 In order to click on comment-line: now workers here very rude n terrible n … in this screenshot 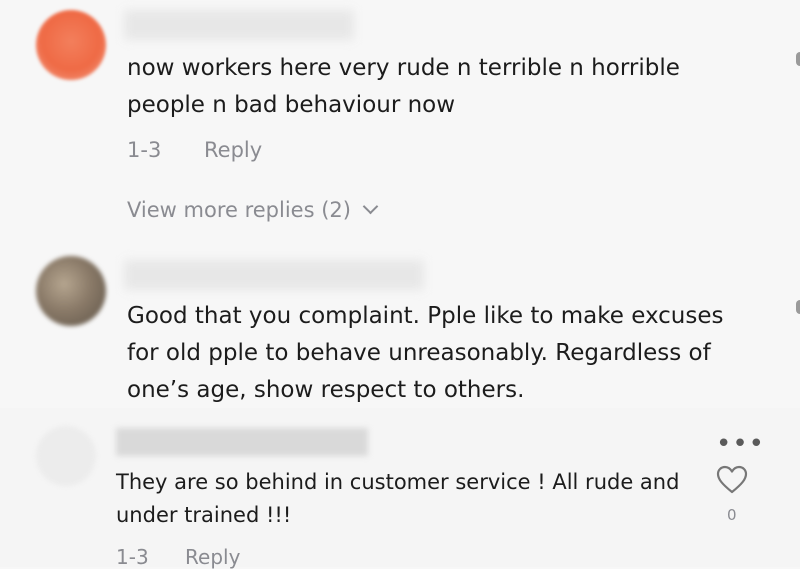, I will do `click(403, 68)`.